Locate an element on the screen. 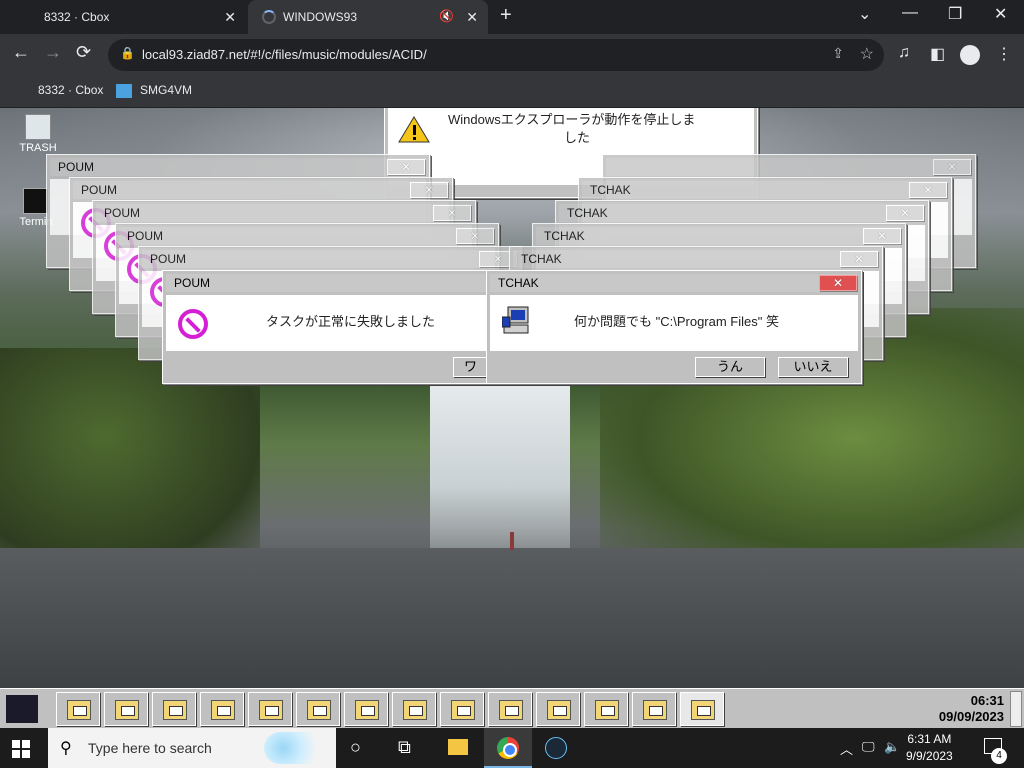  tab-cbox: 8332 · Cbox ✕ is located at coordinates (123, 17).